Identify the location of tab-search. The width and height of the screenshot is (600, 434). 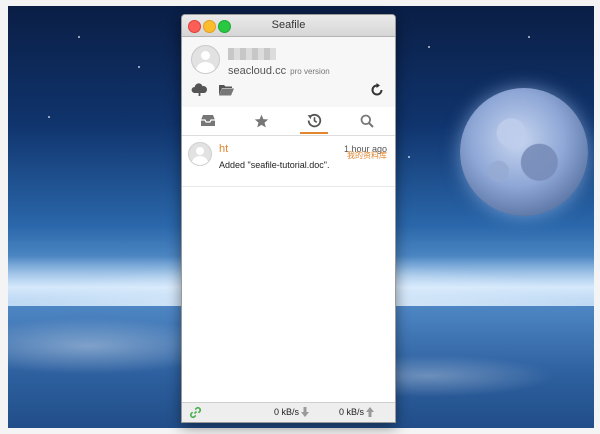
(367, 120).